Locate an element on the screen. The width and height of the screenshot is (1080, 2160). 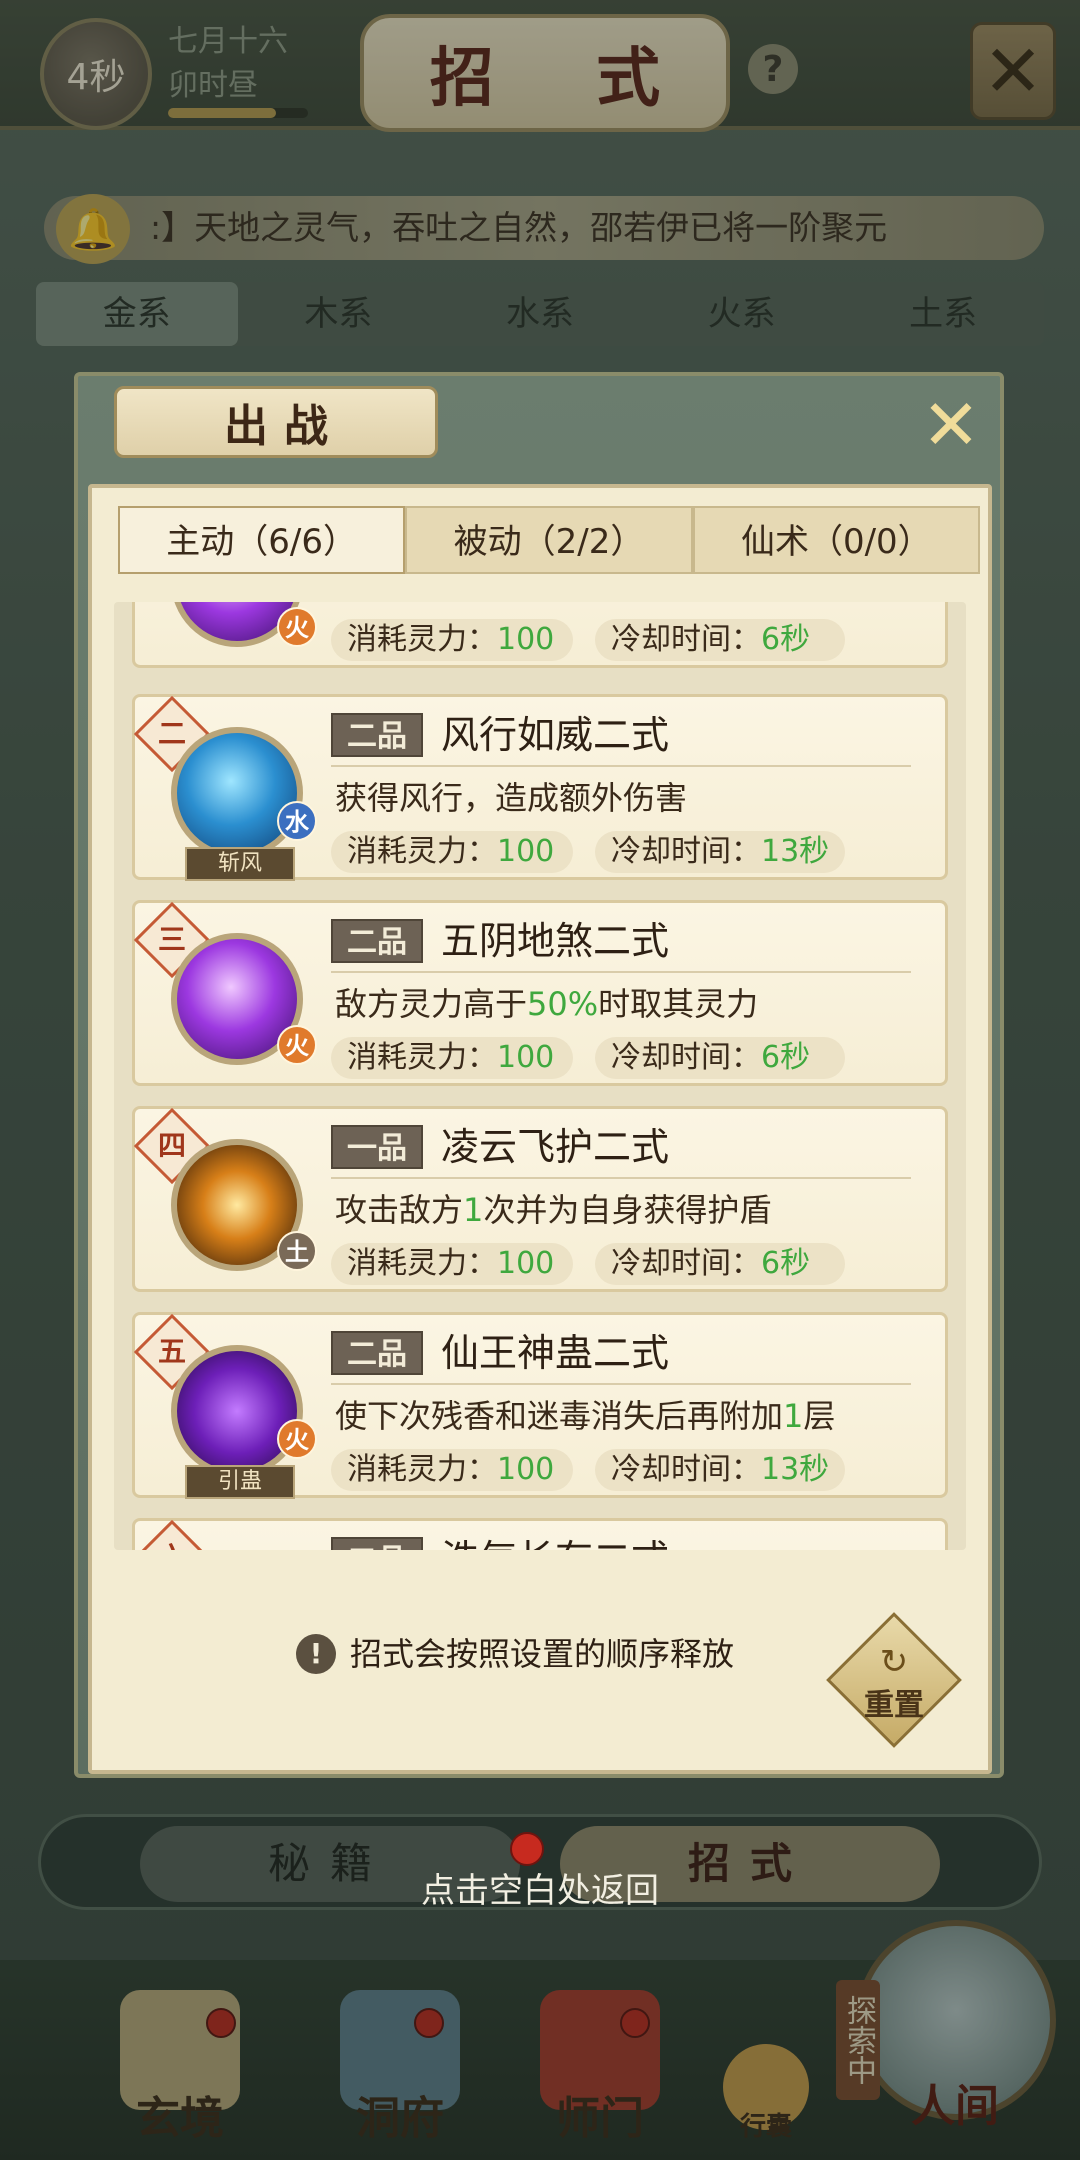
skill-name: 凌云飞护二式 is located at coordinates (555, 1147).